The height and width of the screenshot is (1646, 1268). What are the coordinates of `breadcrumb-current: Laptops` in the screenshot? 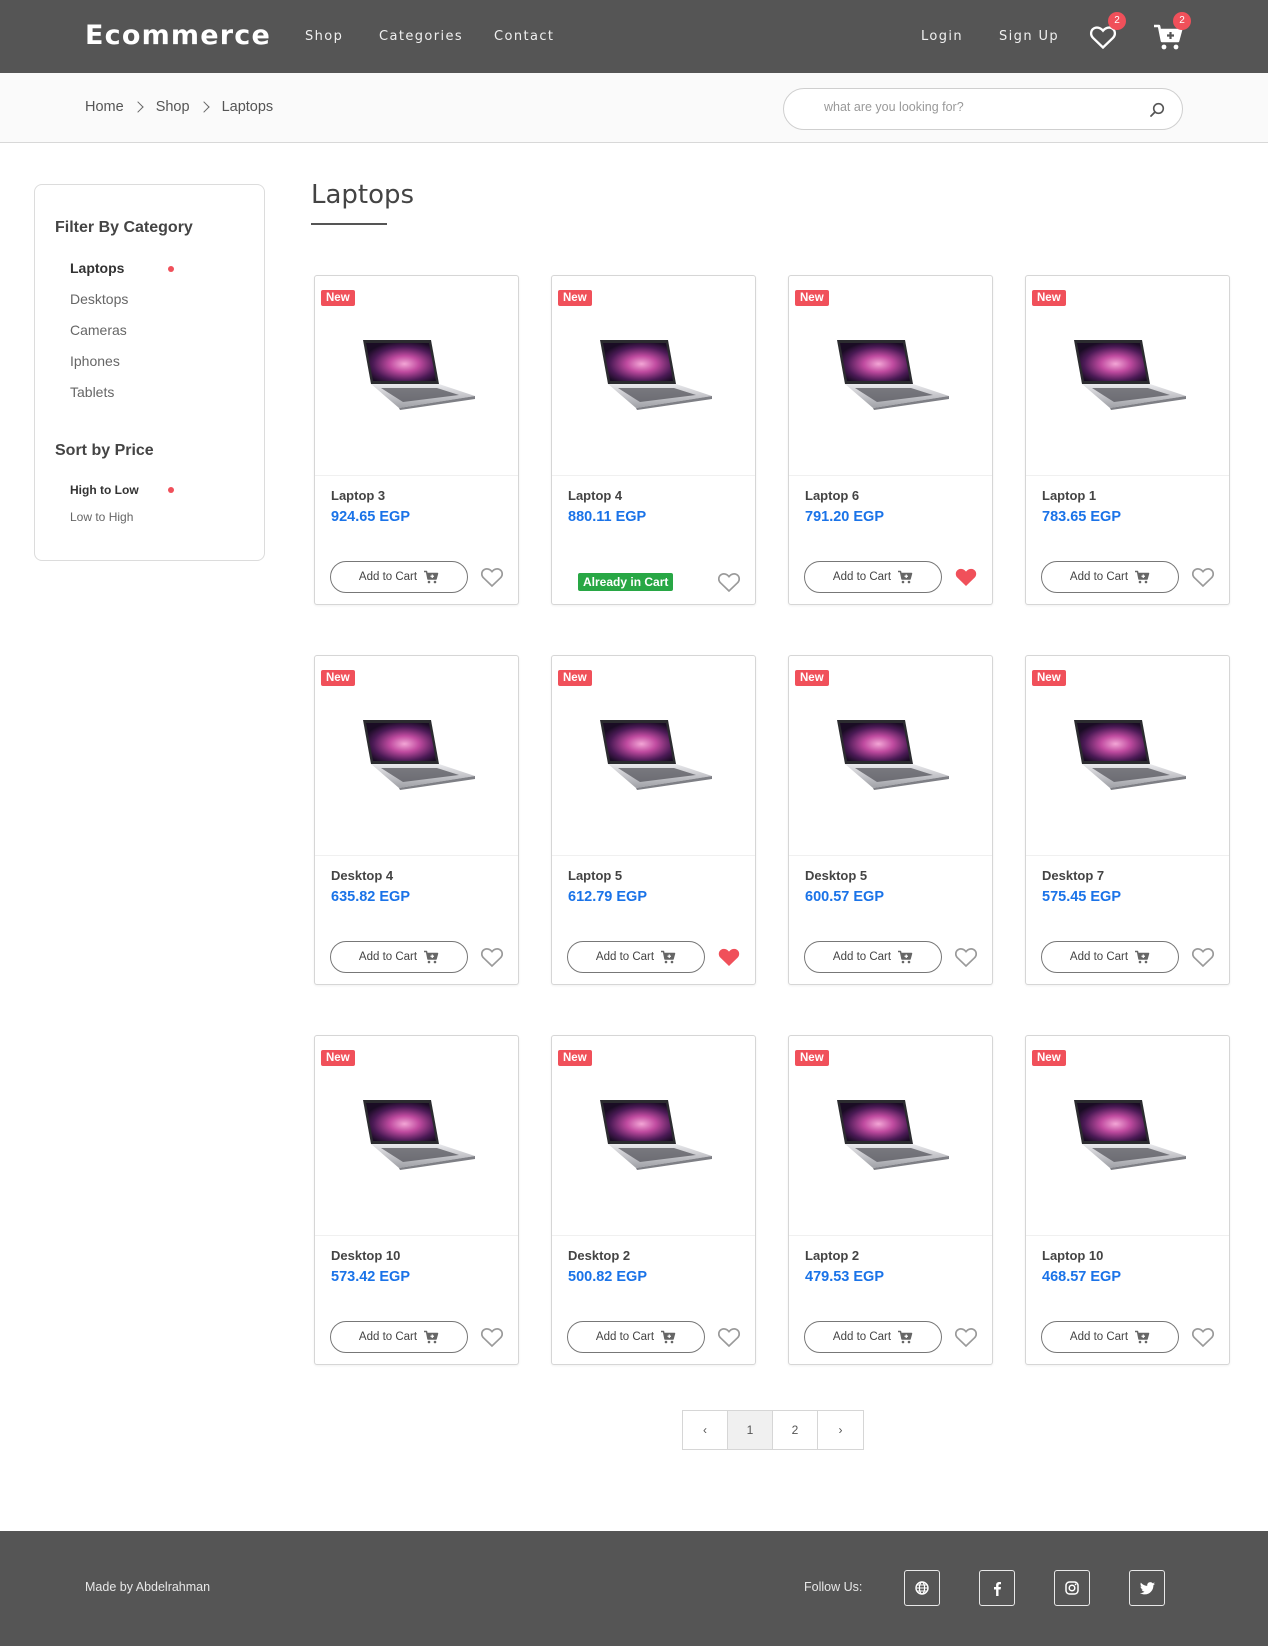 It's located at (247, 107).